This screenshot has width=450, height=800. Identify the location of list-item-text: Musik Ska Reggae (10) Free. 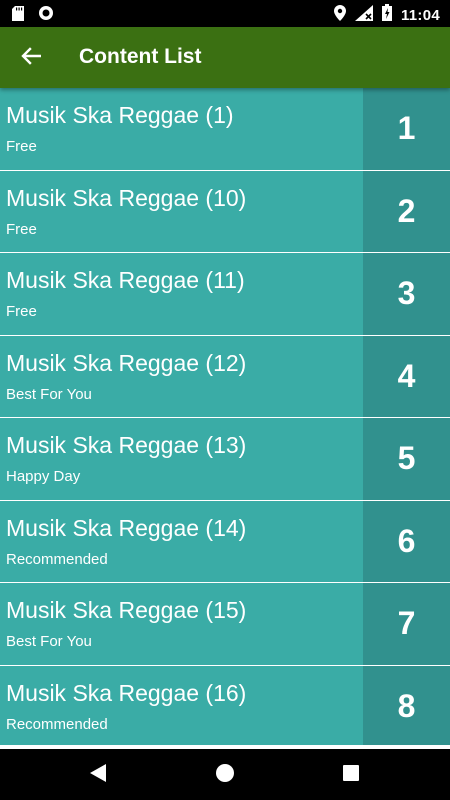
(181, 212).